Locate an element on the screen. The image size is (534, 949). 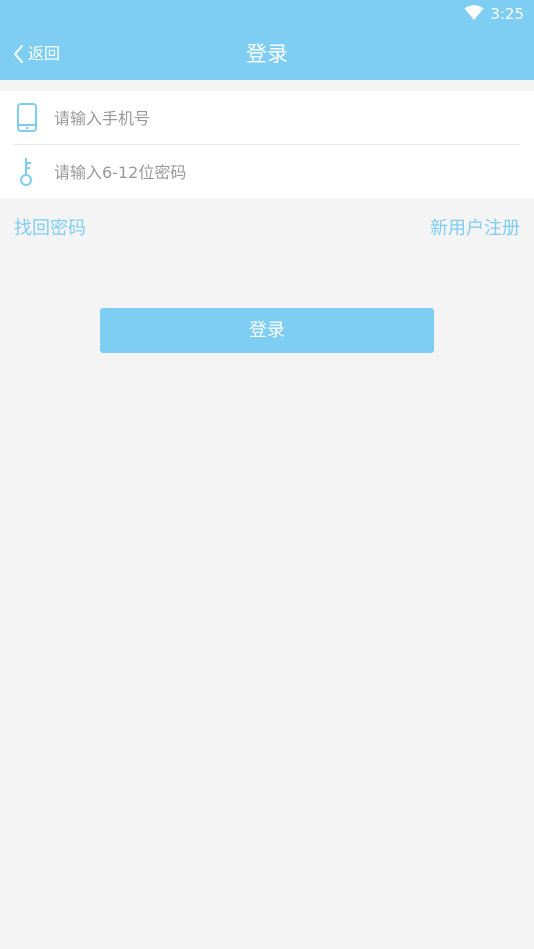
mobile-phone-icon is located at coordinates (27, 117).